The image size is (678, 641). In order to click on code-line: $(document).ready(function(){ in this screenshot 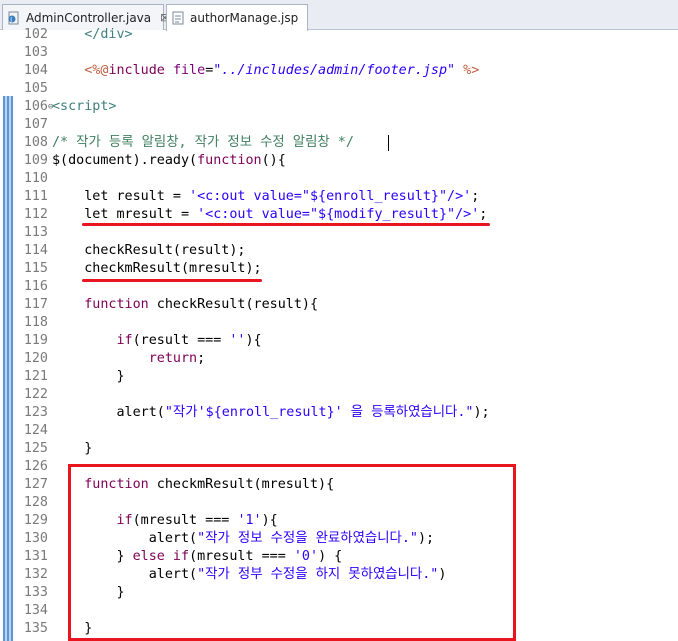, I will do `click(169, 161)`.